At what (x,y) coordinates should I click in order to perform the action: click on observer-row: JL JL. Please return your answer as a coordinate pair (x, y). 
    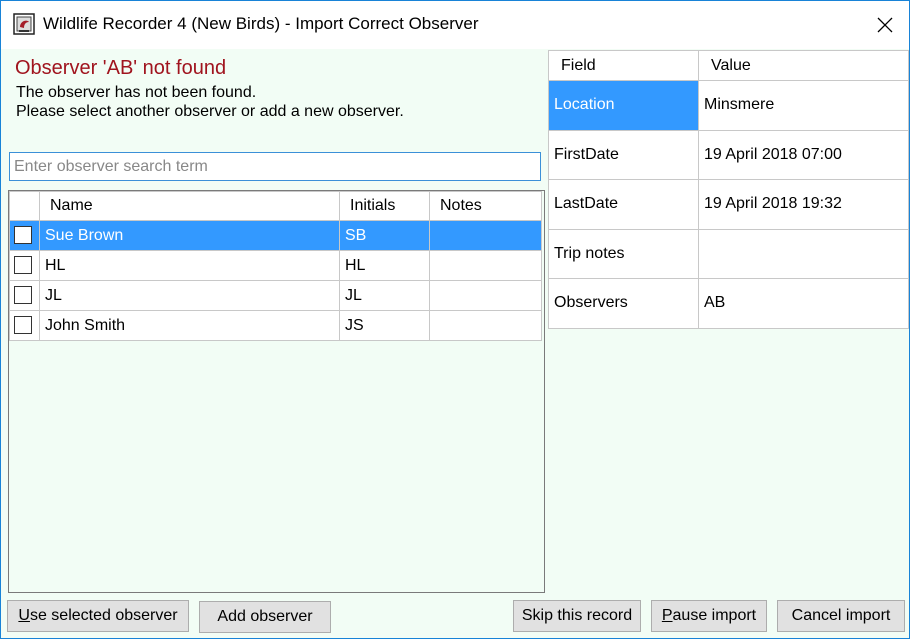
    Looking at the image, I should click on (275, 295).